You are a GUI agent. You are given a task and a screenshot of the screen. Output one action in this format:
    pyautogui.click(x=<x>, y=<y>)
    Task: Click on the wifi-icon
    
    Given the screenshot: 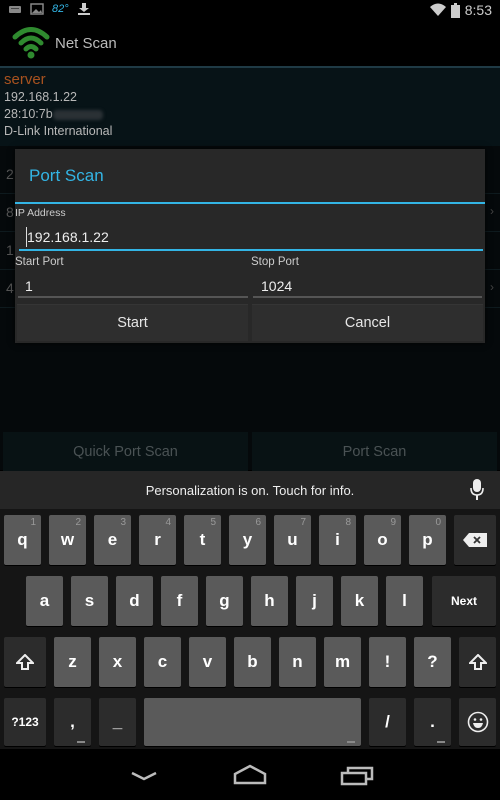 What is the action you would take?
    pyautogui.click(x=31, y=42)
    